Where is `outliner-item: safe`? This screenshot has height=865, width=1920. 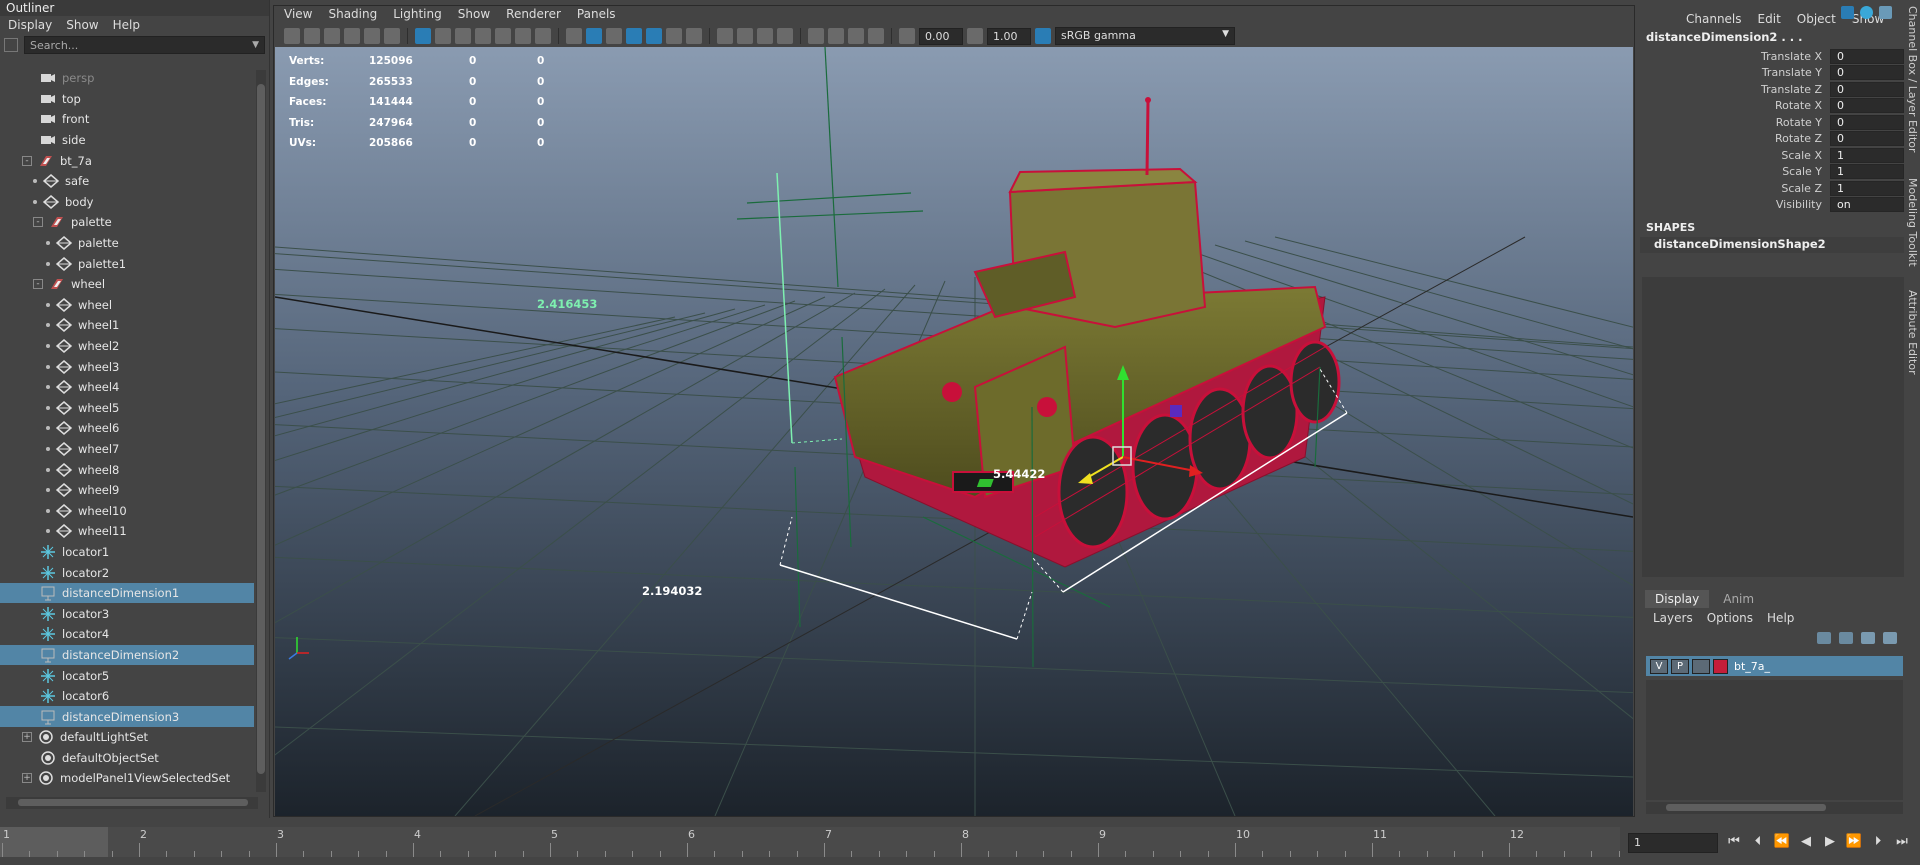 outliner-item: safe is located at coordinates (127, 181).